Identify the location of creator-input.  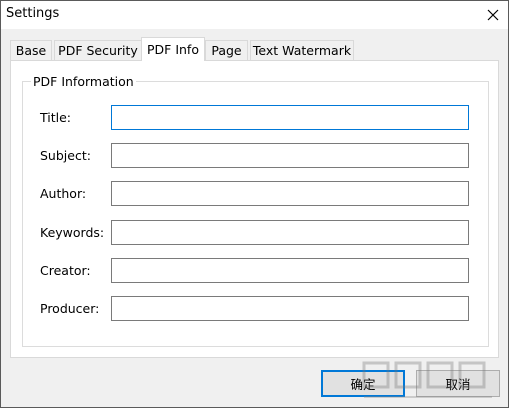
(290, 270).